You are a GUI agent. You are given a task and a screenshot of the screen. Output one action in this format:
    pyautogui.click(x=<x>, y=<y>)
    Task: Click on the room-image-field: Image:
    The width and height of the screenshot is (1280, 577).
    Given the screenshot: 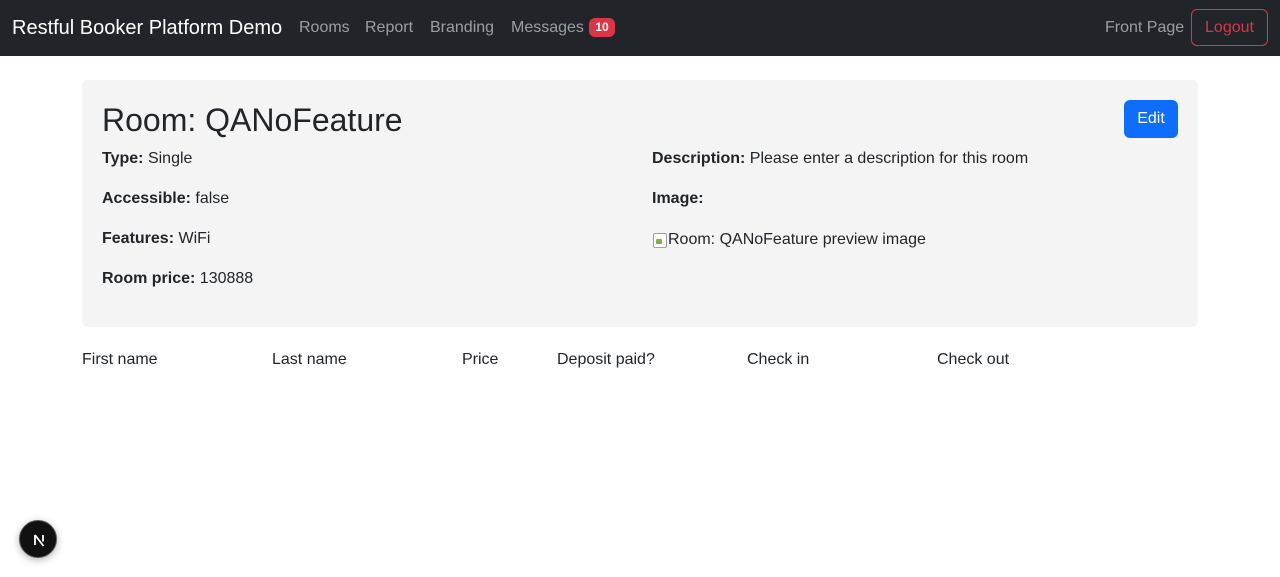 What is the action you would take?
    pyautogui.click(x=678, y=199)
    